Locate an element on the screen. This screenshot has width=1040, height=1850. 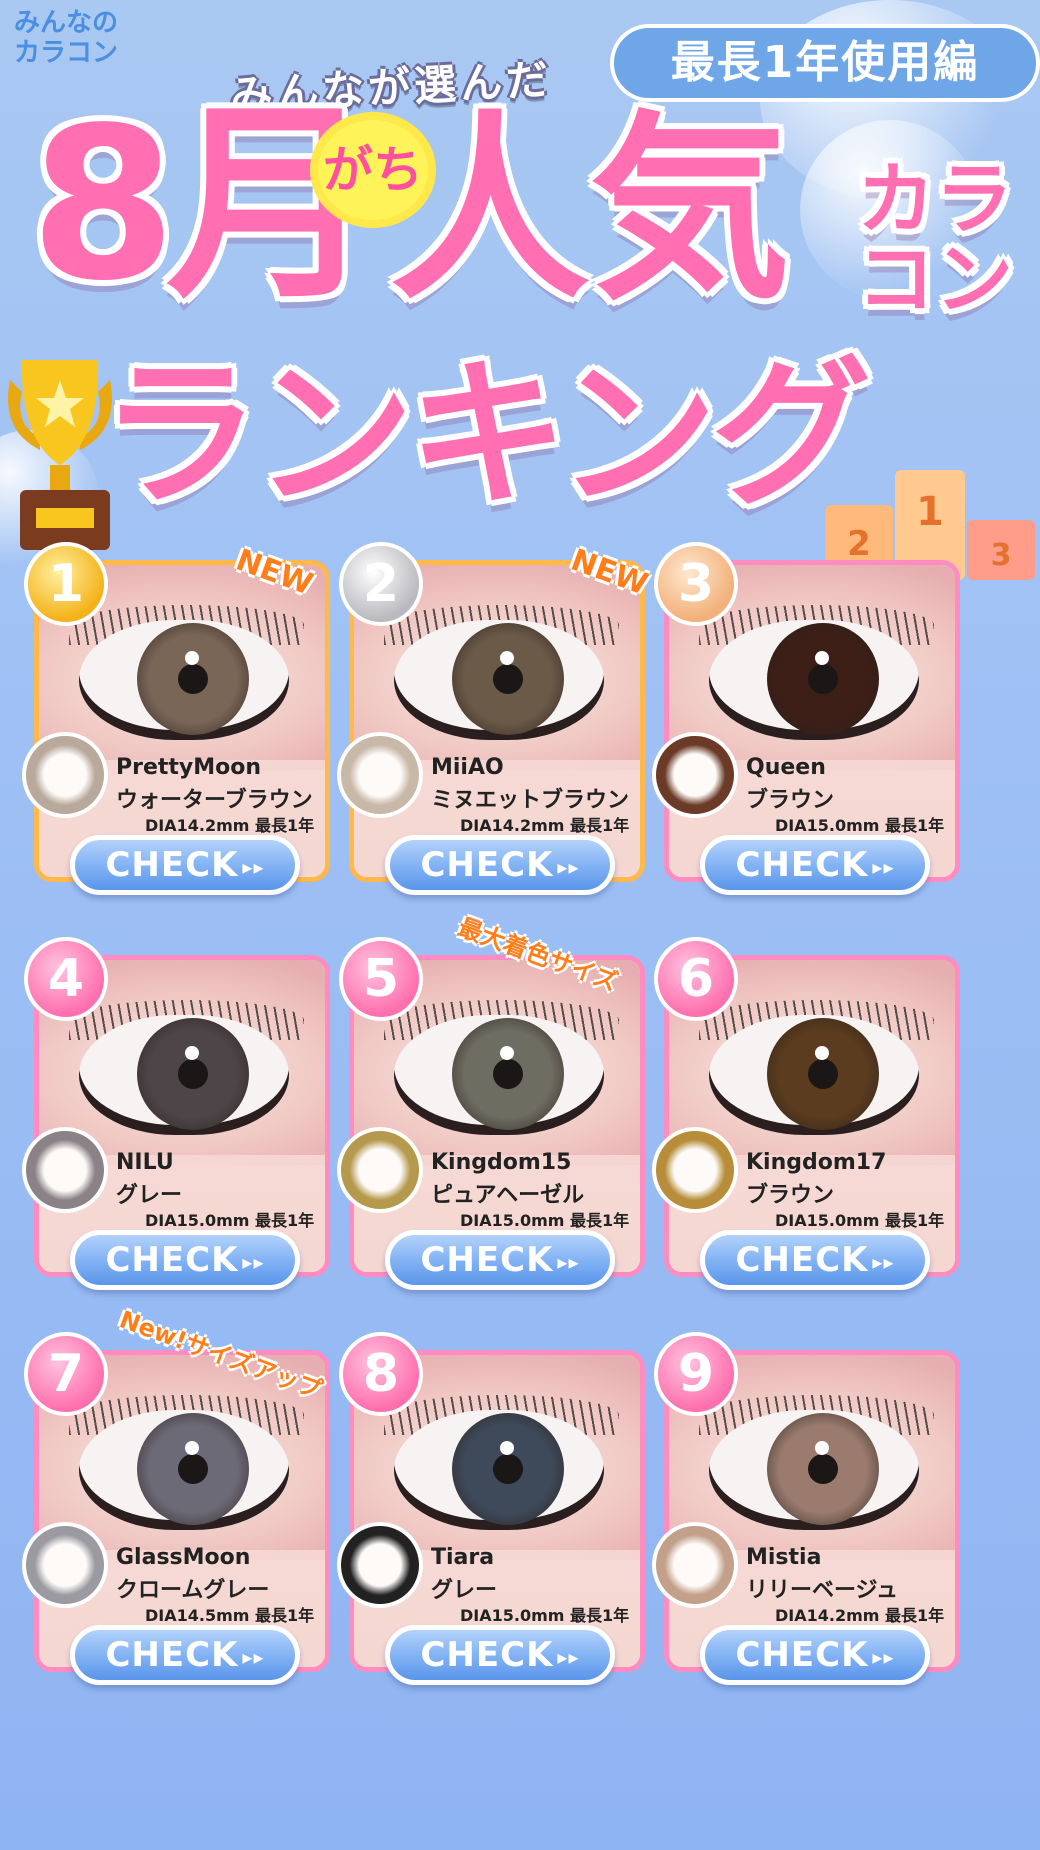
title-ranking: ランキング is located at coordinates (485, 434).